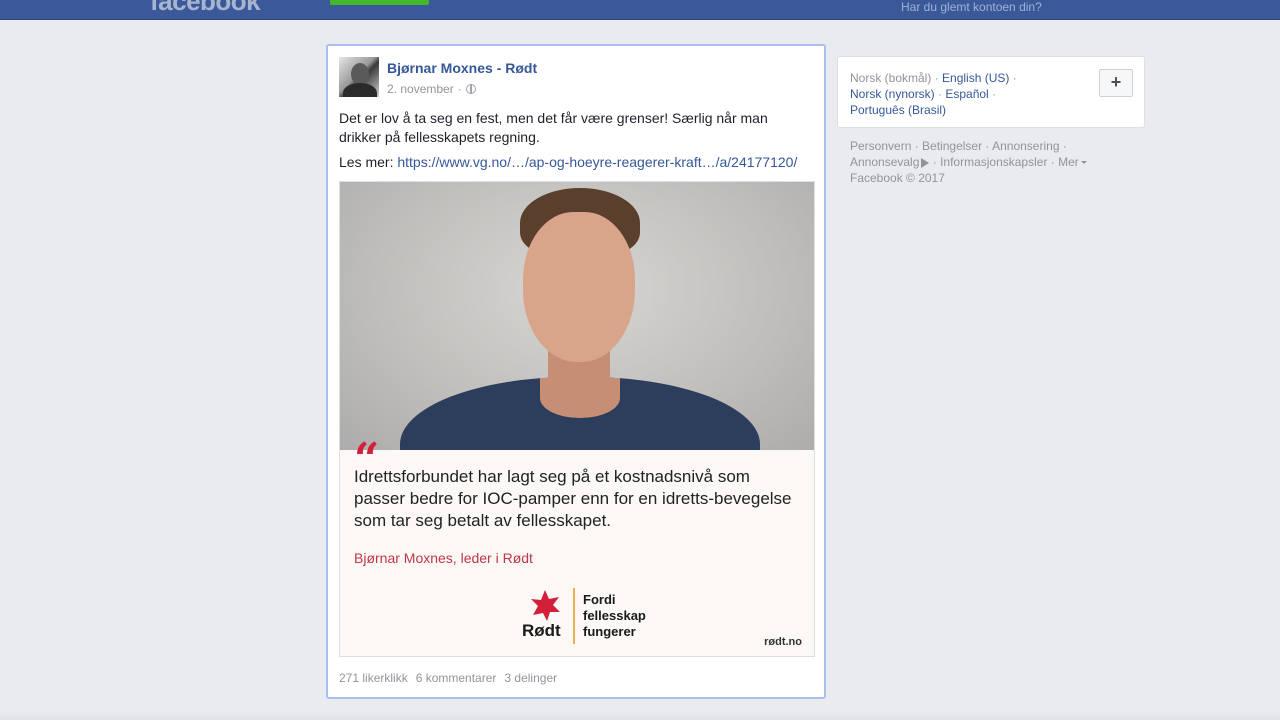  I want to click on post-meta: 2. november ·, so click(431, 89).